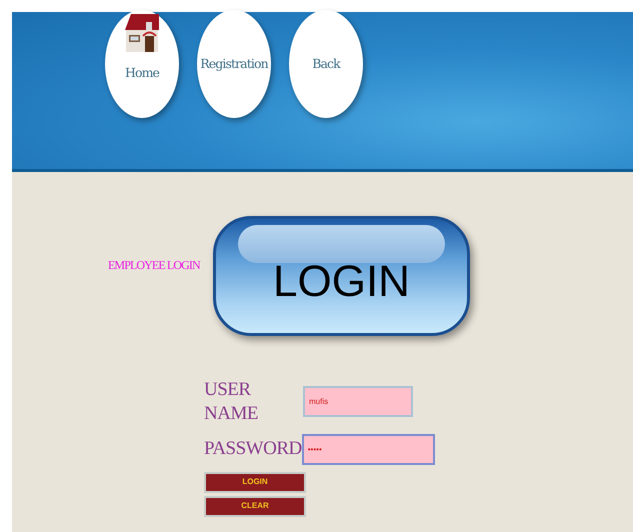 This screenshot has width=633, height=532. I want to click on field-label: PASSWORD, so click(253, 449).